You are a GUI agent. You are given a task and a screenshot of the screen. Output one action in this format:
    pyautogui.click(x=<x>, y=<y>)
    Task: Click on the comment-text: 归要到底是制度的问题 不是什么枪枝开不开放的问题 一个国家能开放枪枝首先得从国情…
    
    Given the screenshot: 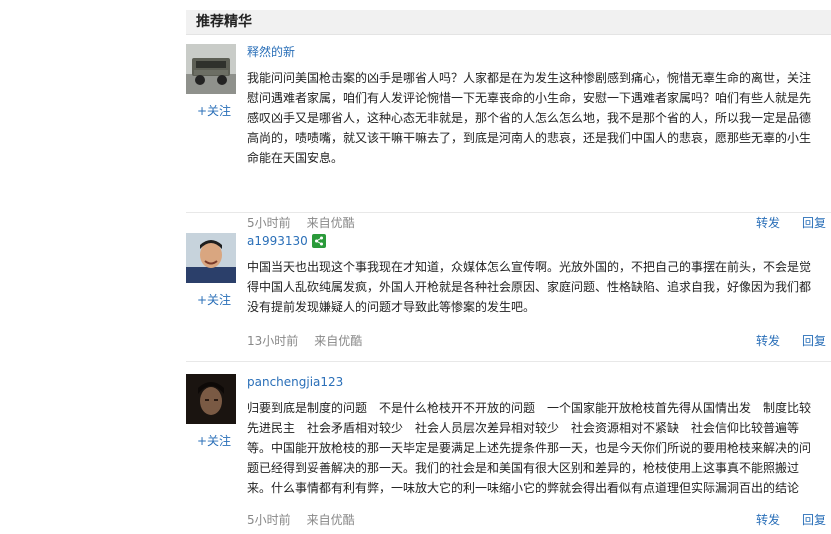 What is the action you would take?
    pyautogui.click(x=529, y=448)
    